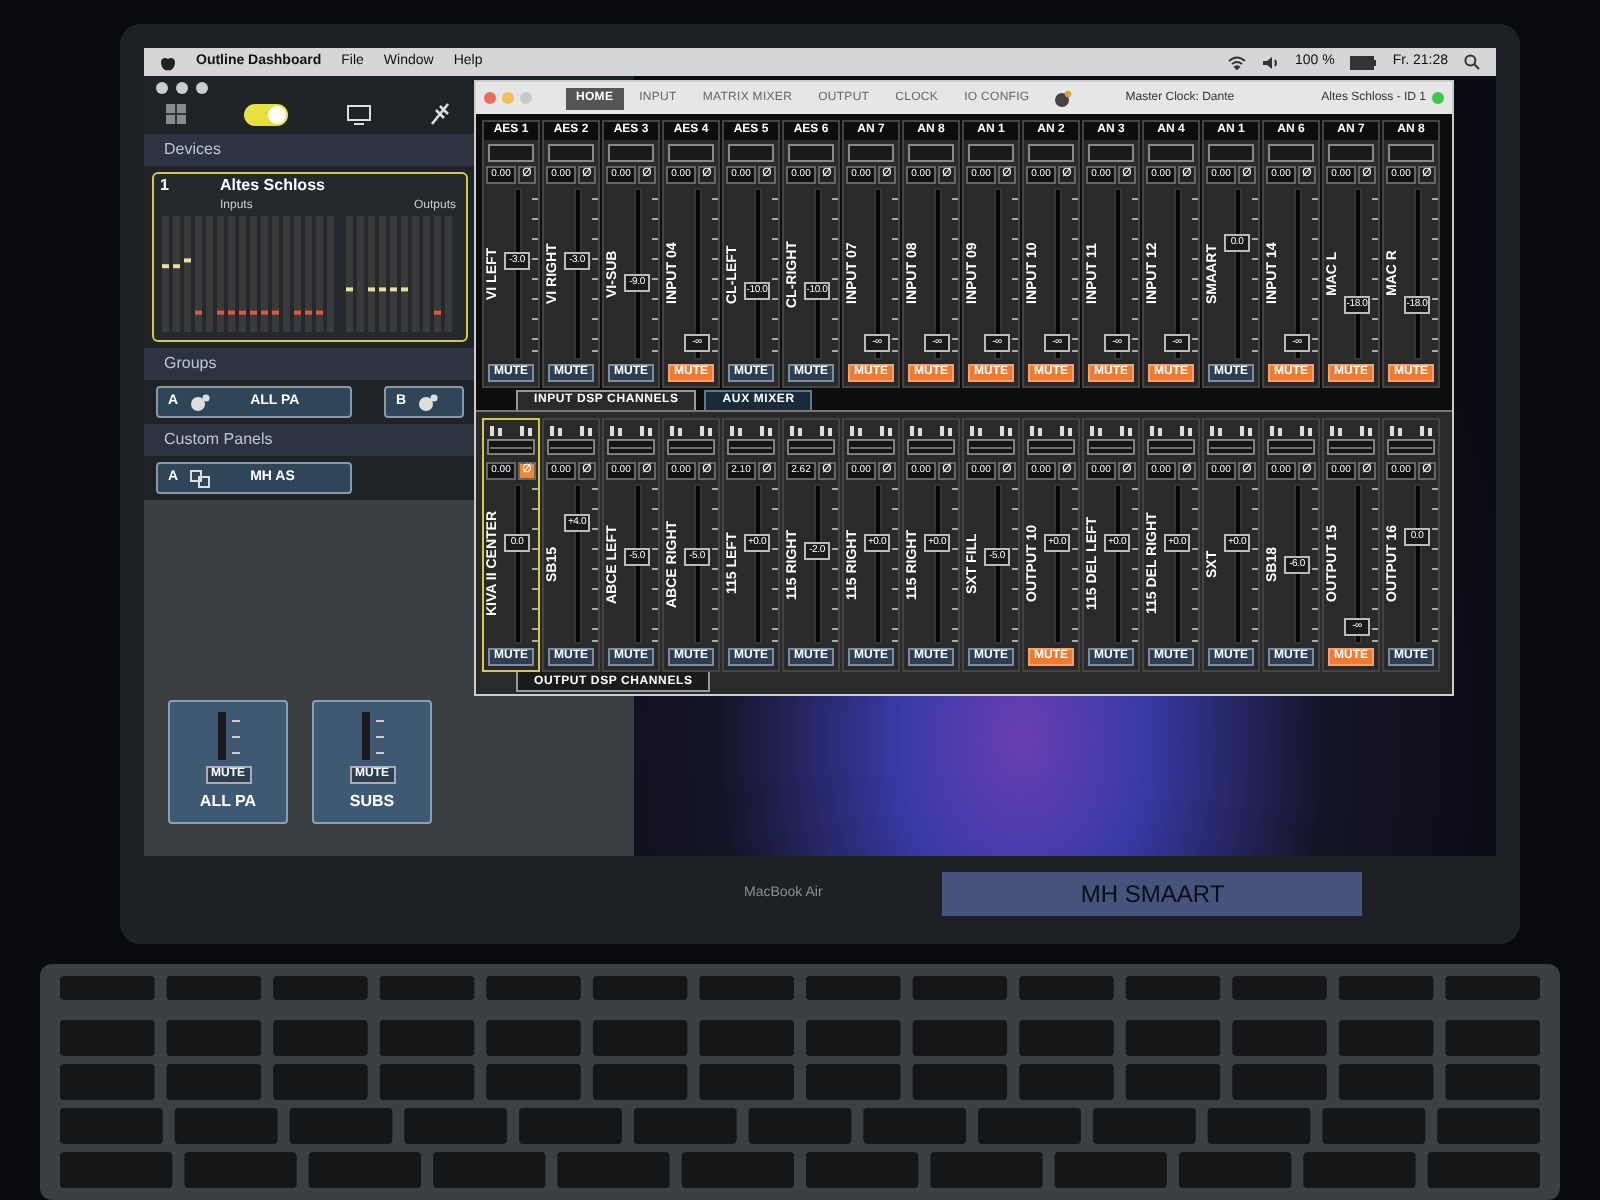 The image size is (1600, 1200). I want to click on device-name: Altes Schloss, so click(272, 186).